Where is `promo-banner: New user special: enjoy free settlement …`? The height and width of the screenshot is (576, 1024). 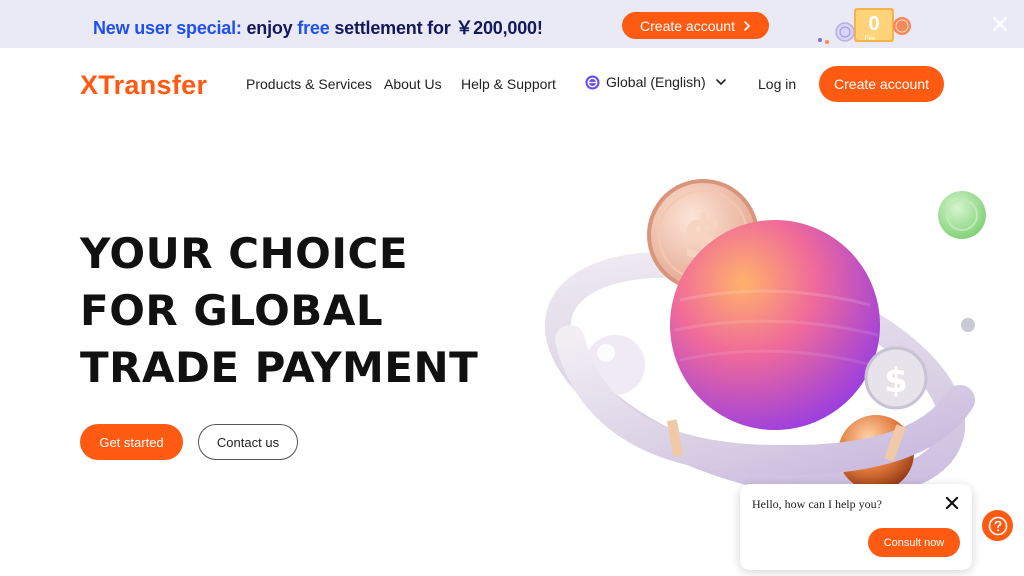
promo-banner: New user special: enjoy free settlement … is located at coordinates (512, 24).